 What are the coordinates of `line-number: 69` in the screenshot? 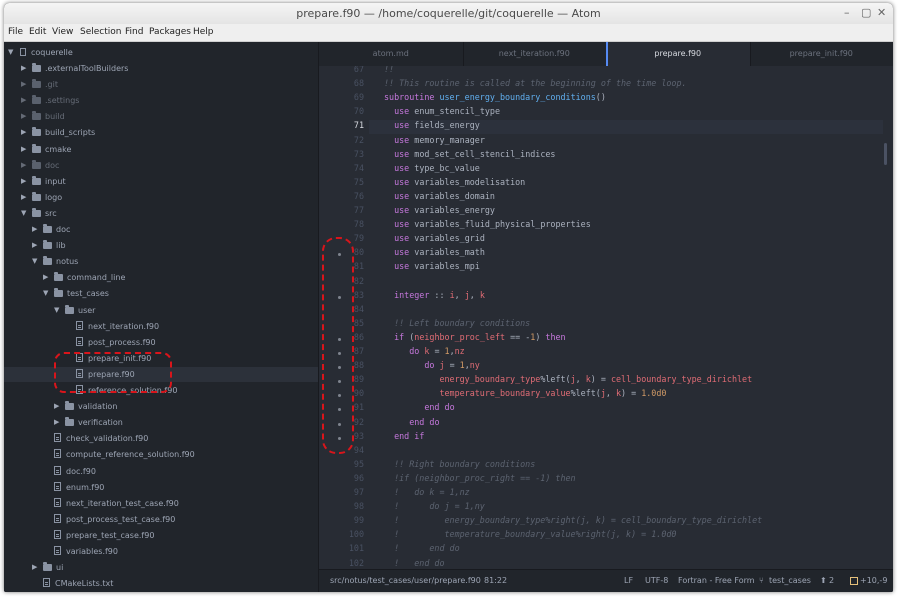 It's located at (358, 97).